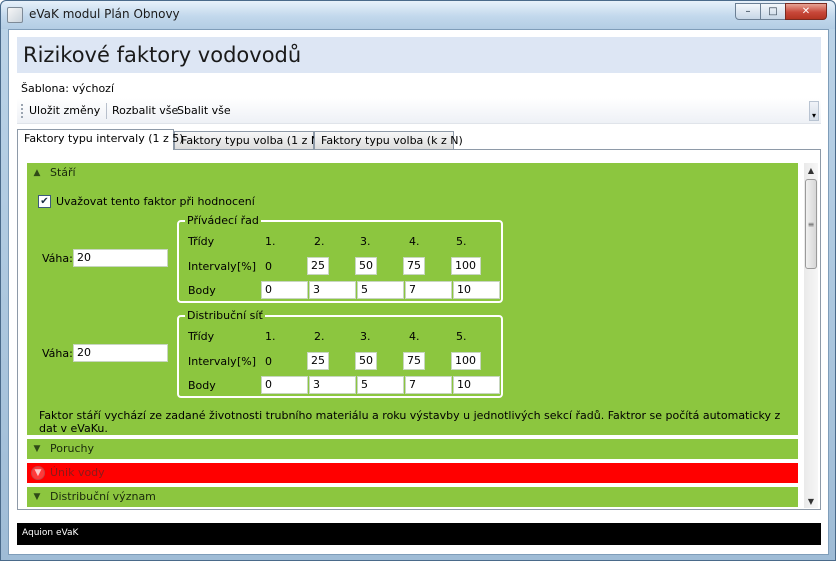 Image resolution: width=836 pixels, height=561 pixels. I want to click on template-label: Šablona: výchozí, so click(68, 88).